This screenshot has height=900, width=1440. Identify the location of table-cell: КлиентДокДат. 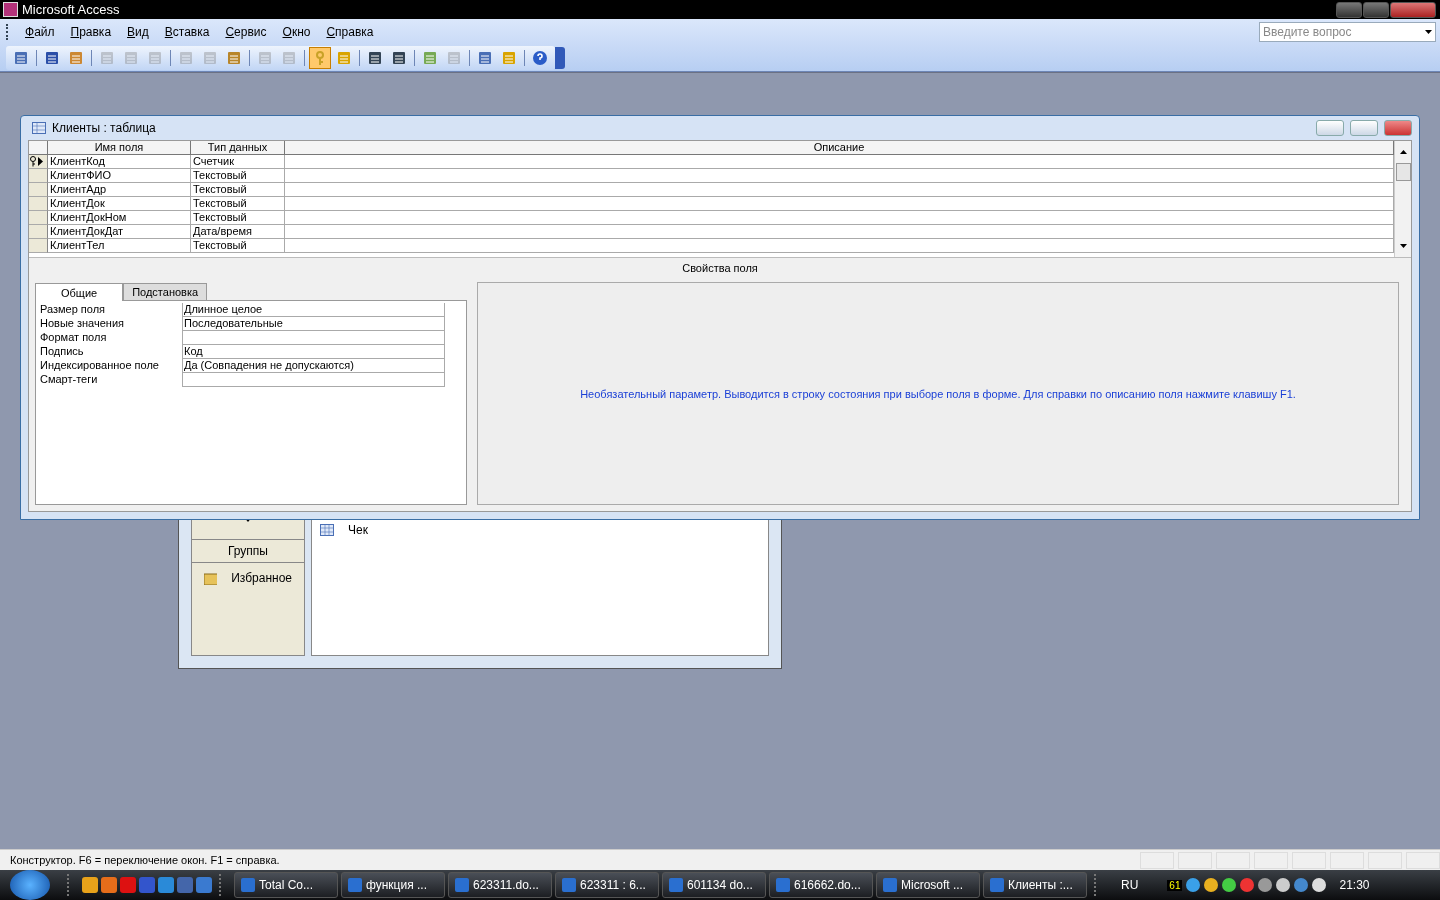
(119, 232).